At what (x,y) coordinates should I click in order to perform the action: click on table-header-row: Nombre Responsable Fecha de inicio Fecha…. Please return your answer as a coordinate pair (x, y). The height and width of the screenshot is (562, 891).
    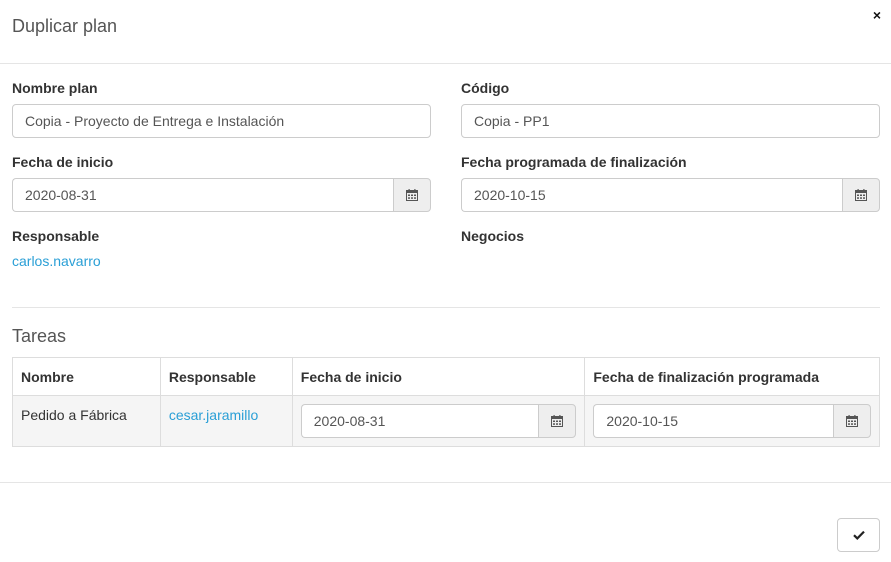
    Looking at the image, I should click on (446, 376).